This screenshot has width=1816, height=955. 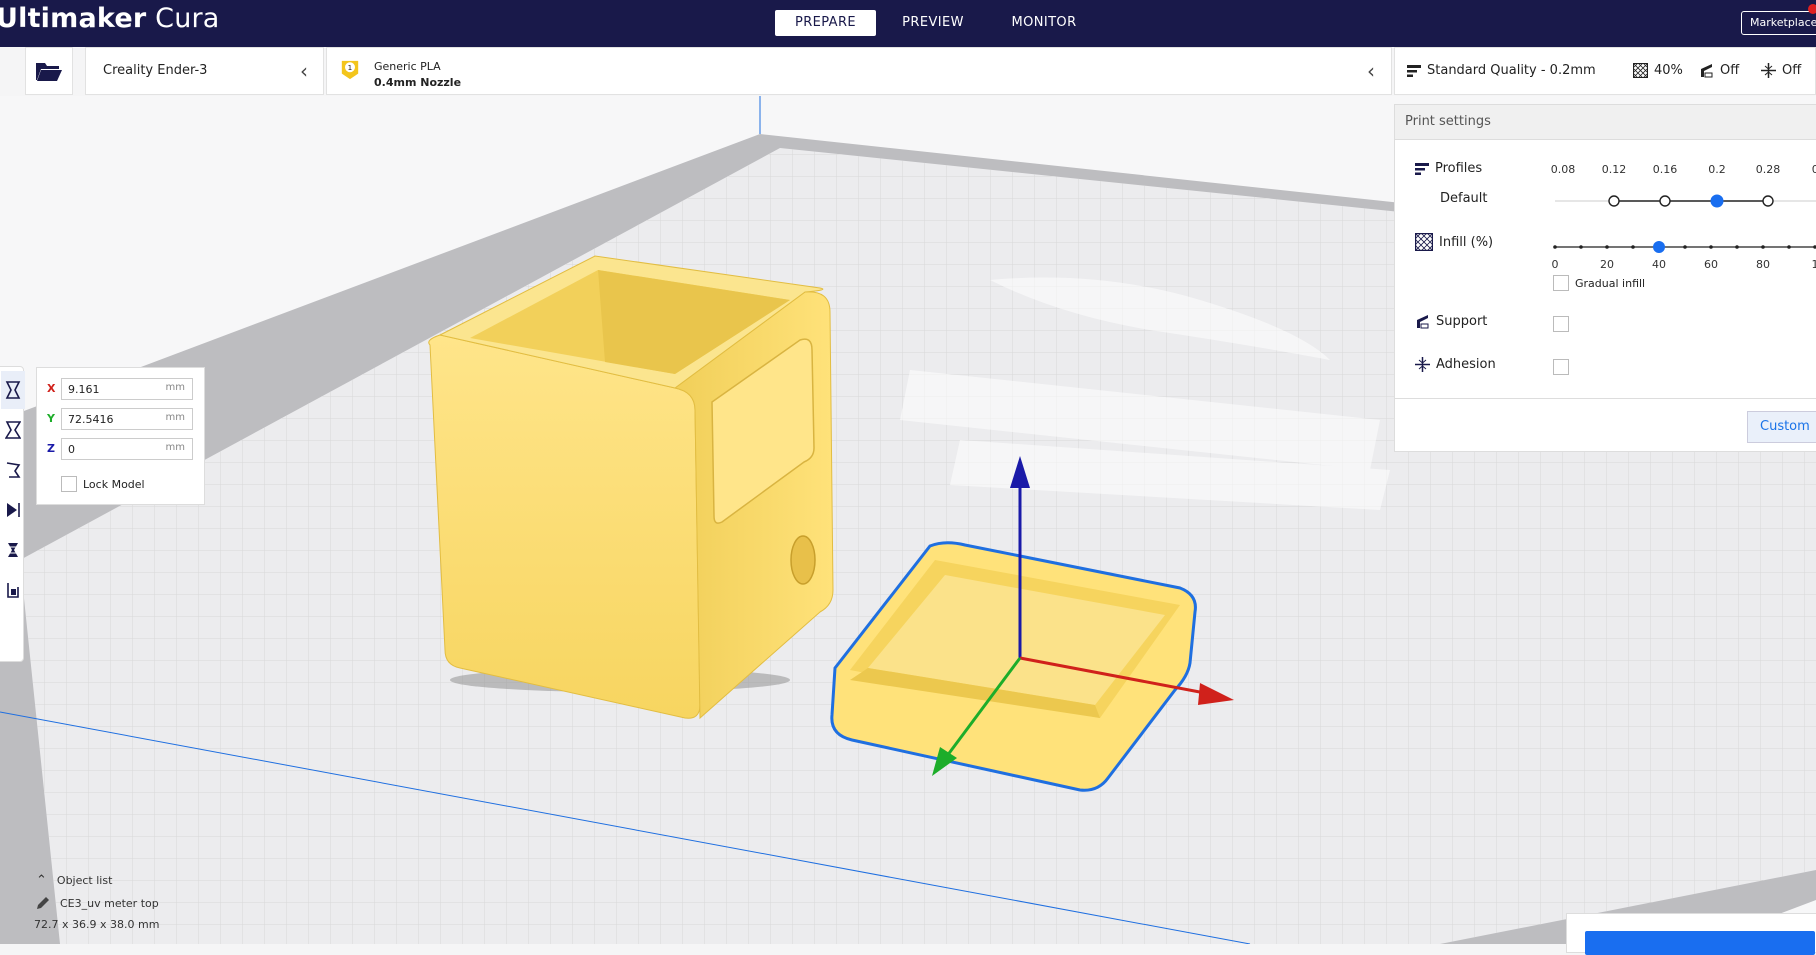 I want to click on profile-default-label: Default, so click(x=1464, y=198).